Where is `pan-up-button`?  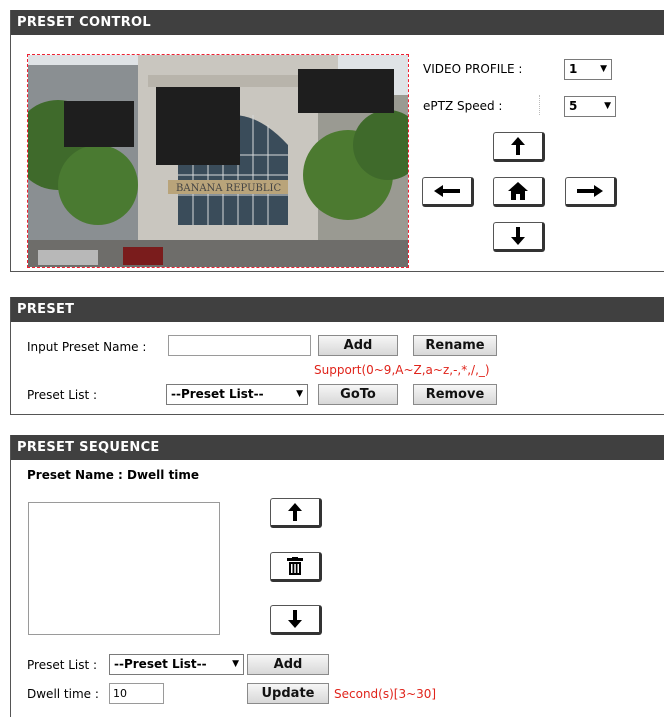
pan-up-button is located at coordinates (519, 147).